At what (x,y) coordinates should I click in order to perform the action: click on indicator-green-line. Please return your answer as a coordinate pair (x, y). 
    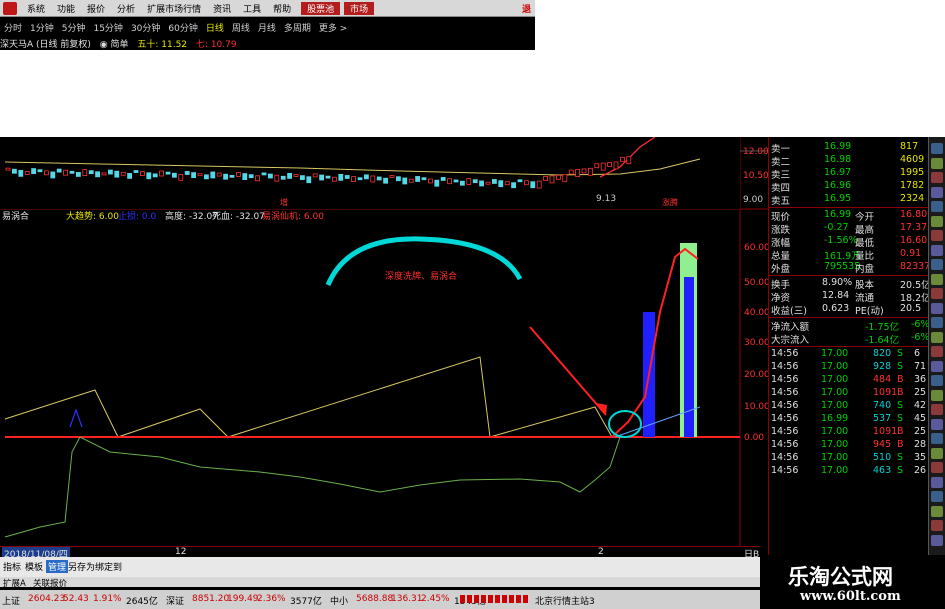
    Looking at the image, I should click on (312, 487).